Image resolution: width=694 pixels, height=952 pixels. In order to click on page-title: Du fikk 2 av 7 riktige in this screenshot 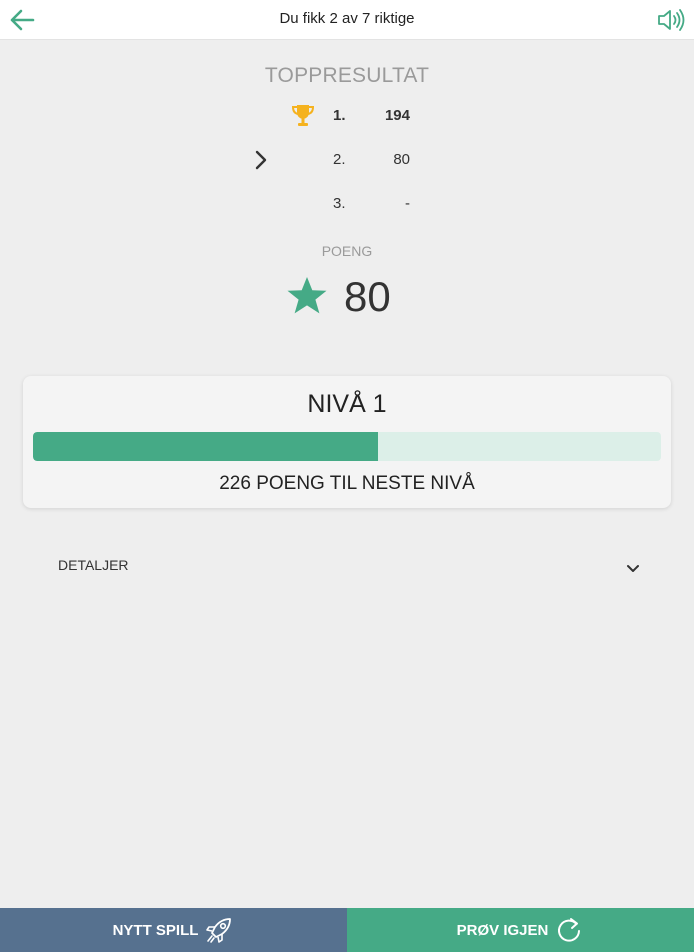, I will do `click(347, 18)`.